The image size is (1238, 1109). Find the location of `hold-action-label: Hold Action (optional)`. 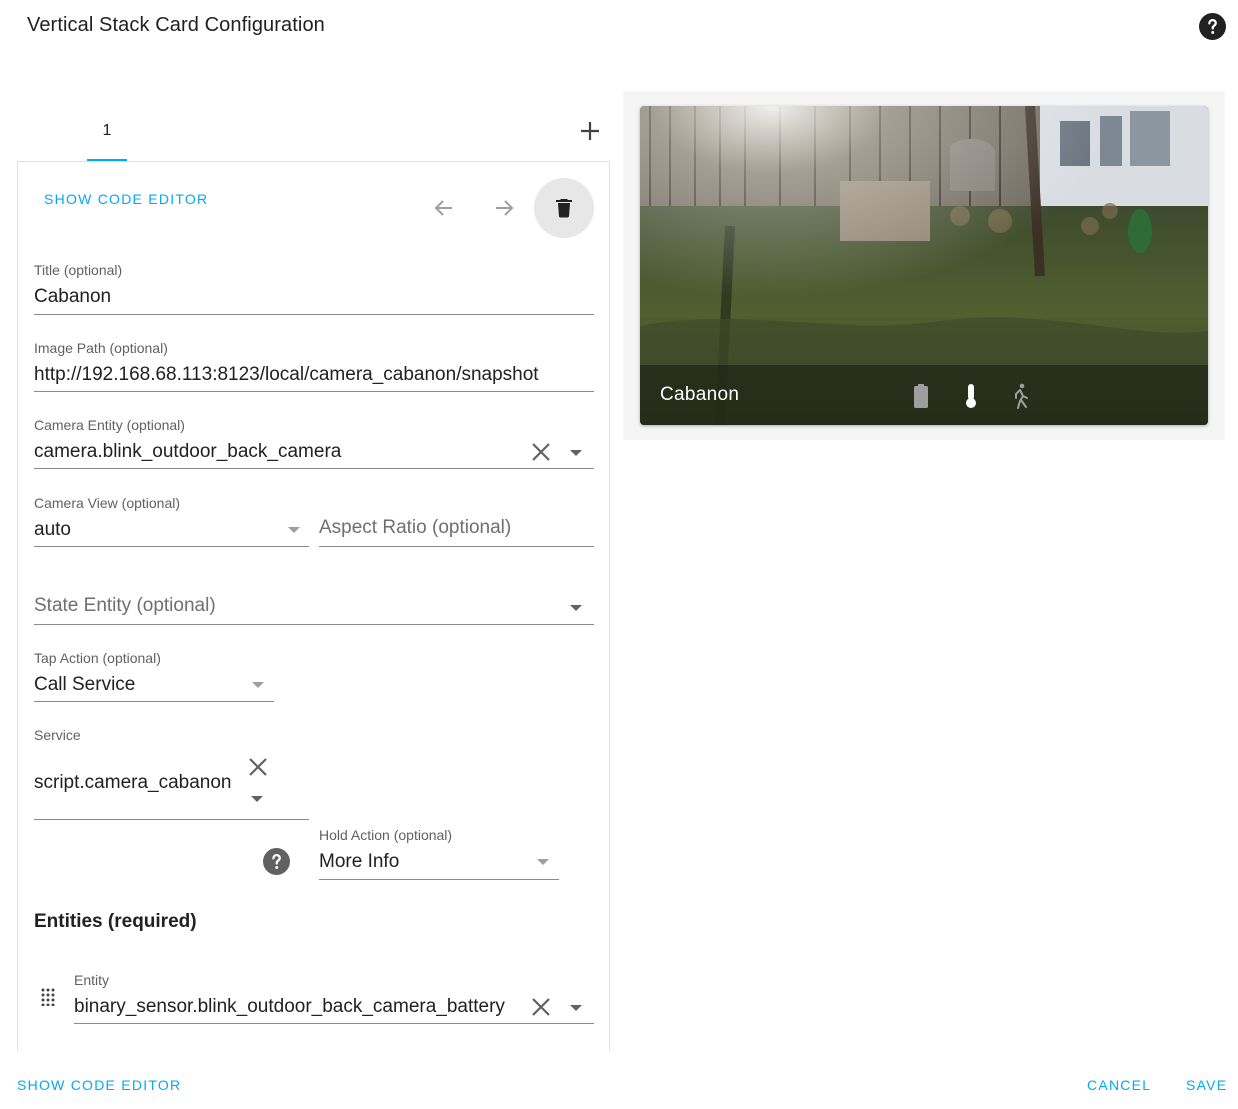

hold-action-label: Hold Action (optional) is located at coordinates (386, 835).